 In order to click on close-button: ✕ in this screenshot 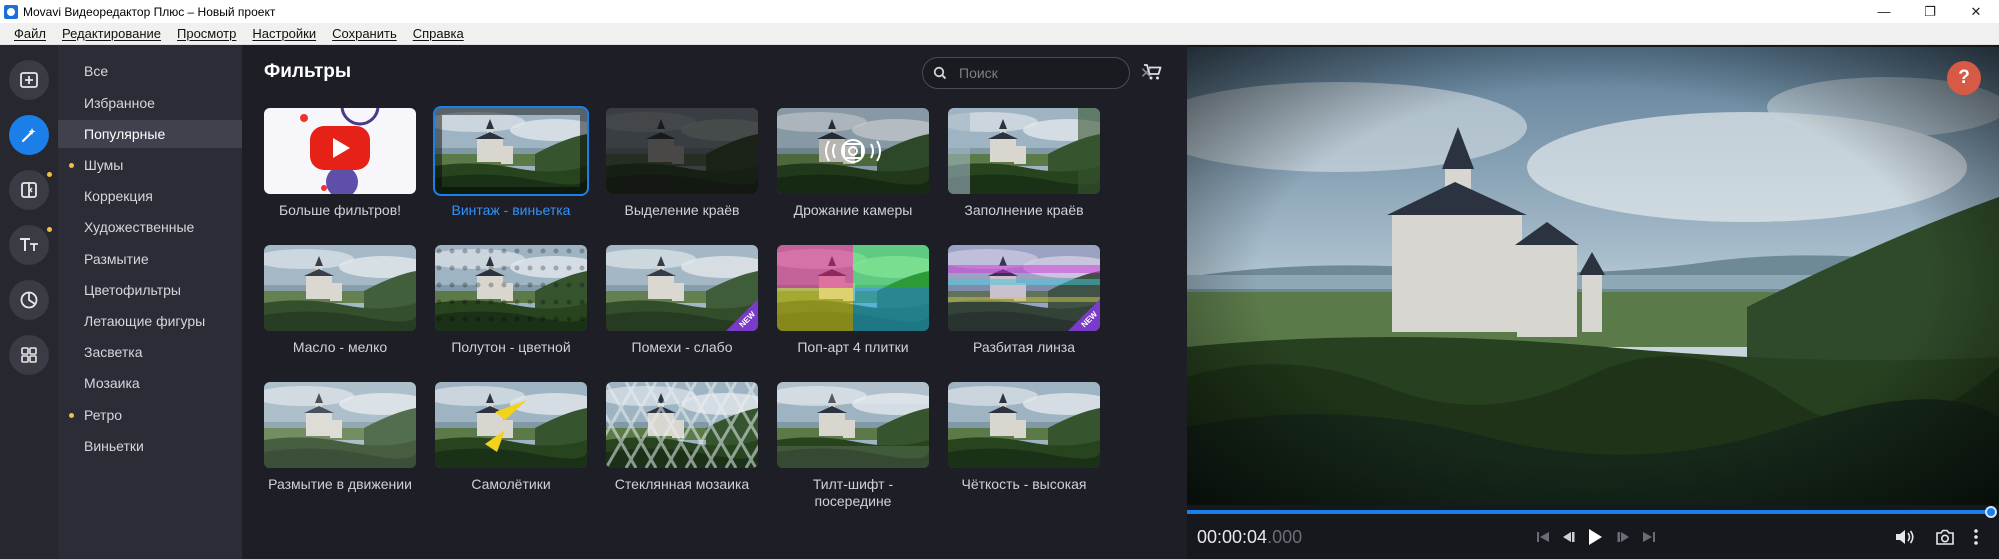, I will do `click(1976, 11)`.